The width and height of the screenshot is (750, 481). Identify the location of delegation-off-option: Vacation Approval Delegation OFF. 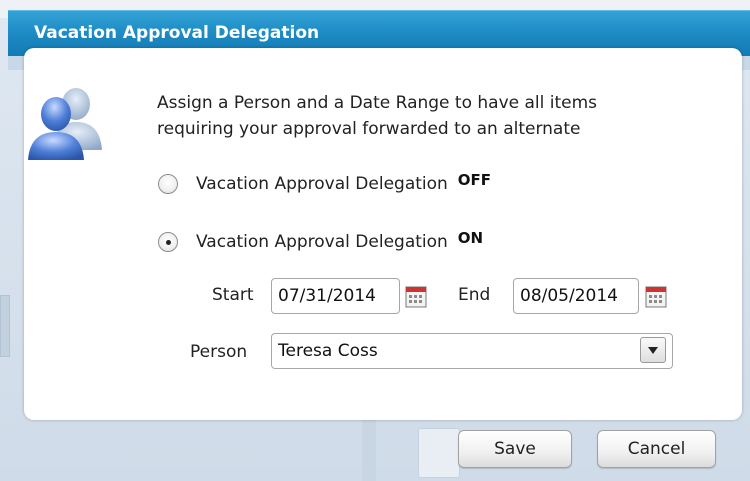
(324, 184).